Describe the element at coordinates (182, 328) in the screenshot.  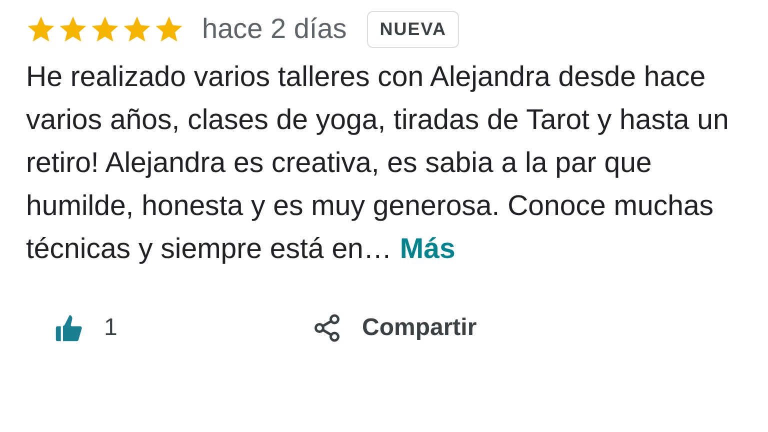
I see `like-button: 1` at that location.